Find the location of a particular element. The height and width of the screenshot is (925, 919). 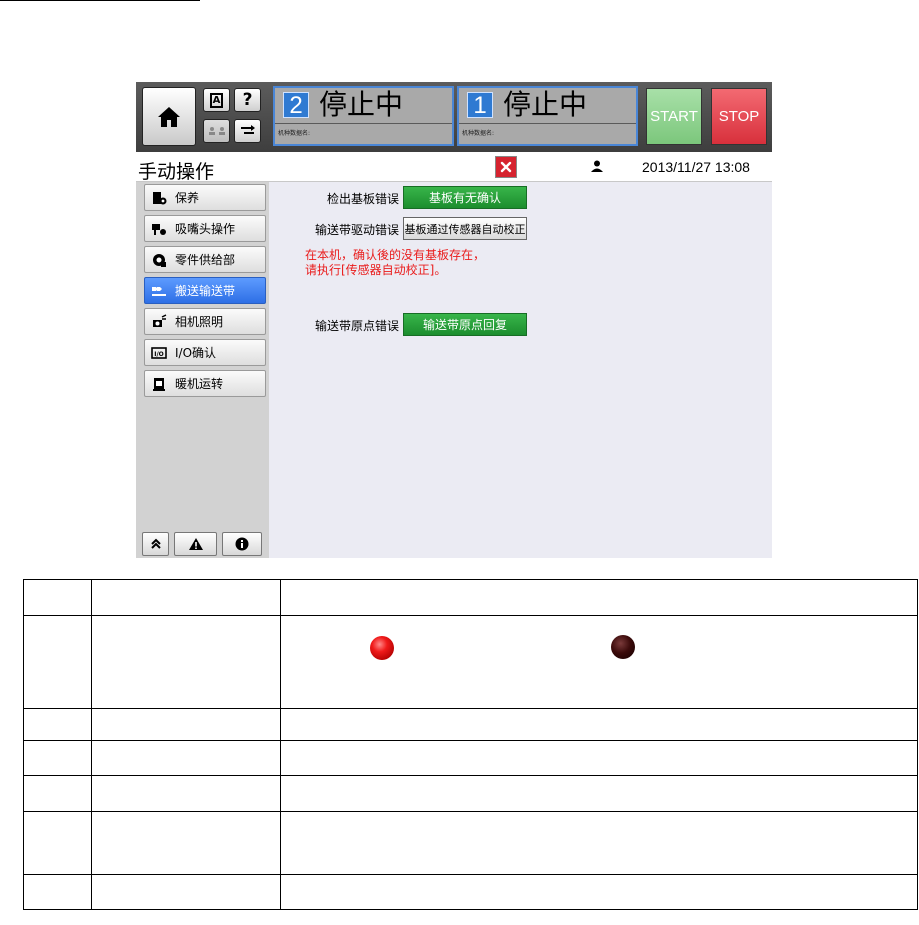

sidebar-item-label: 搬送输送带 is located at coordinates (205, 291).